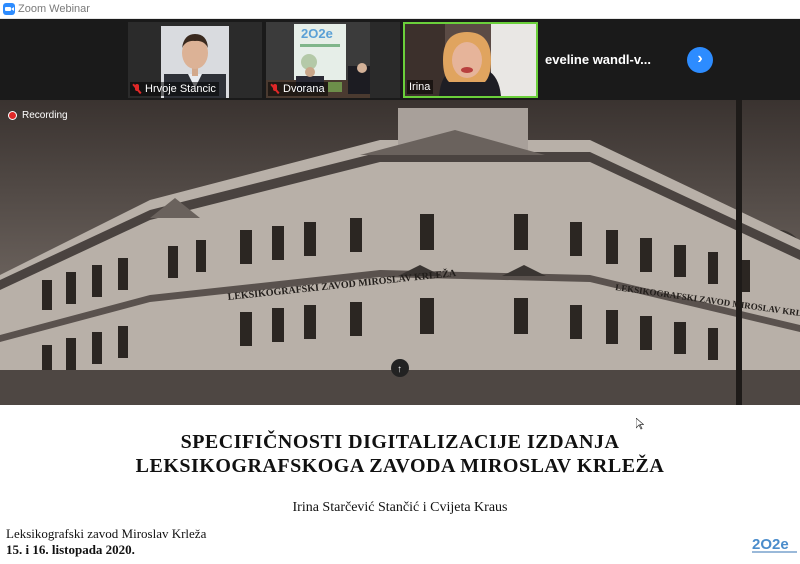 Image resolution: width=800 pixels, height=564 pixels. What do you see at coordinates (333, 60) in the screenshot?
I see `participant-tile-dvorana: 2O2e Dvorana` at bounding box center [333, 60].